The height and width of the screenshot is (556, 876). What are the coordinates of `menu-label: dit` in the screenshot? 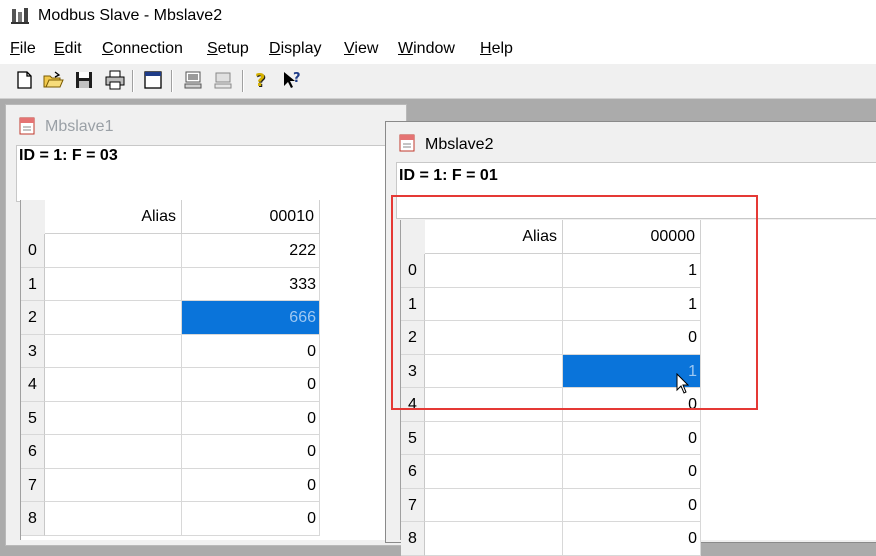 It's located at (73, 48).